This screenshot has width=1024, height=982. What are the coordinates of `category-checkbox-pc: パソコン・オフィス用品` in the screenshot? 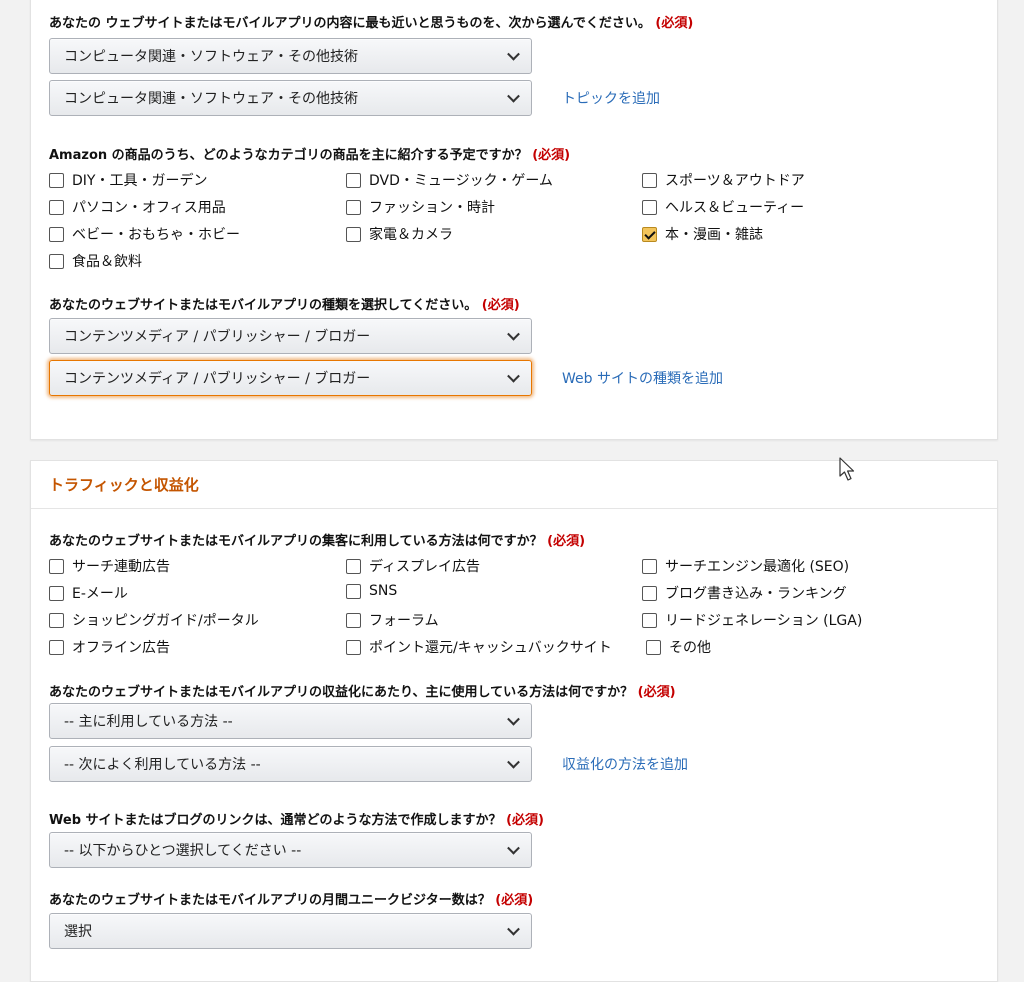 It's located at (137, 207).